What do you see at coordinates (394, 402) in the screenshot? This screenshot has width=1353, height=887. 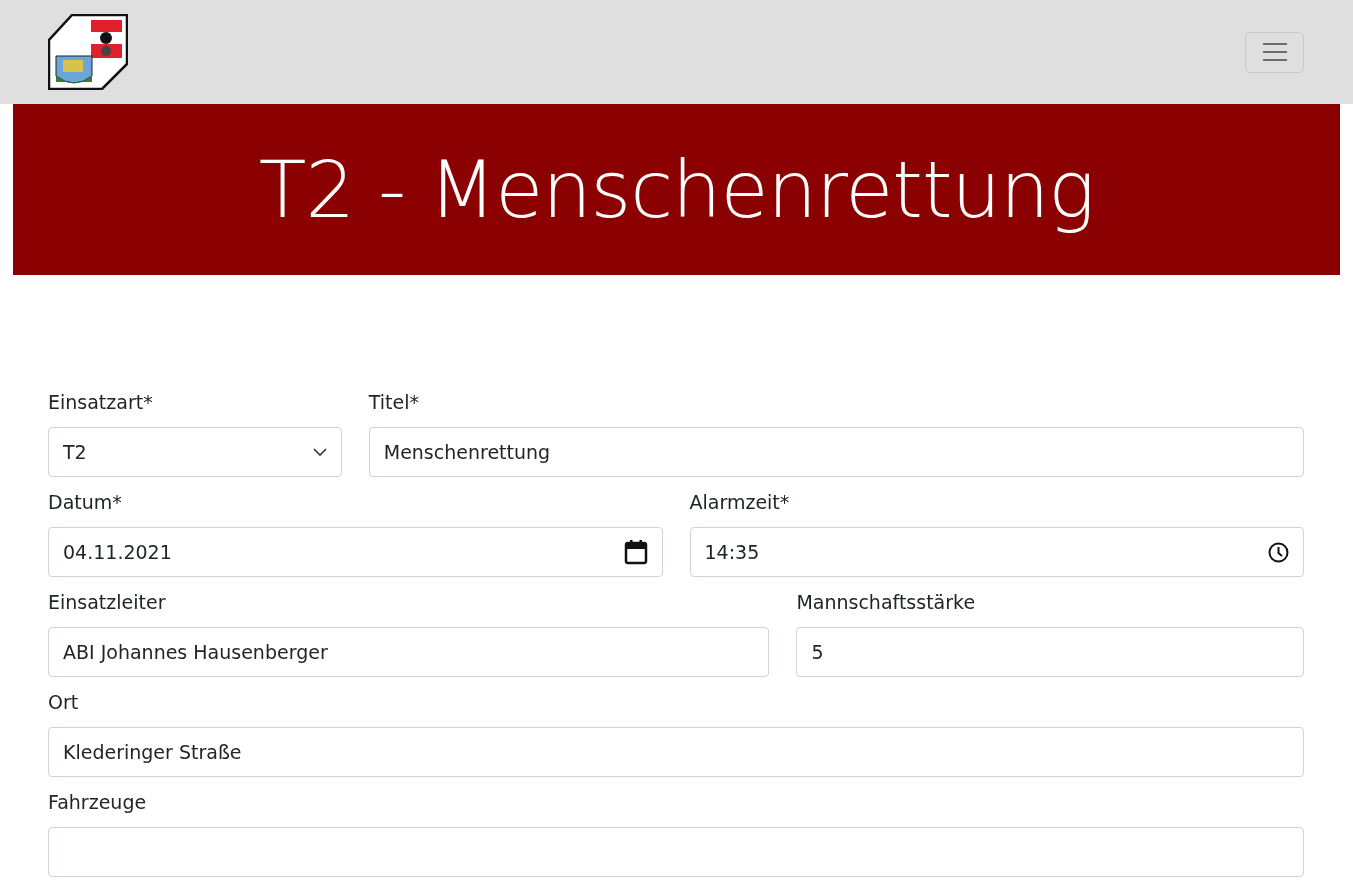 I see `field-label: Titel*` at bounding box center [394, 402].